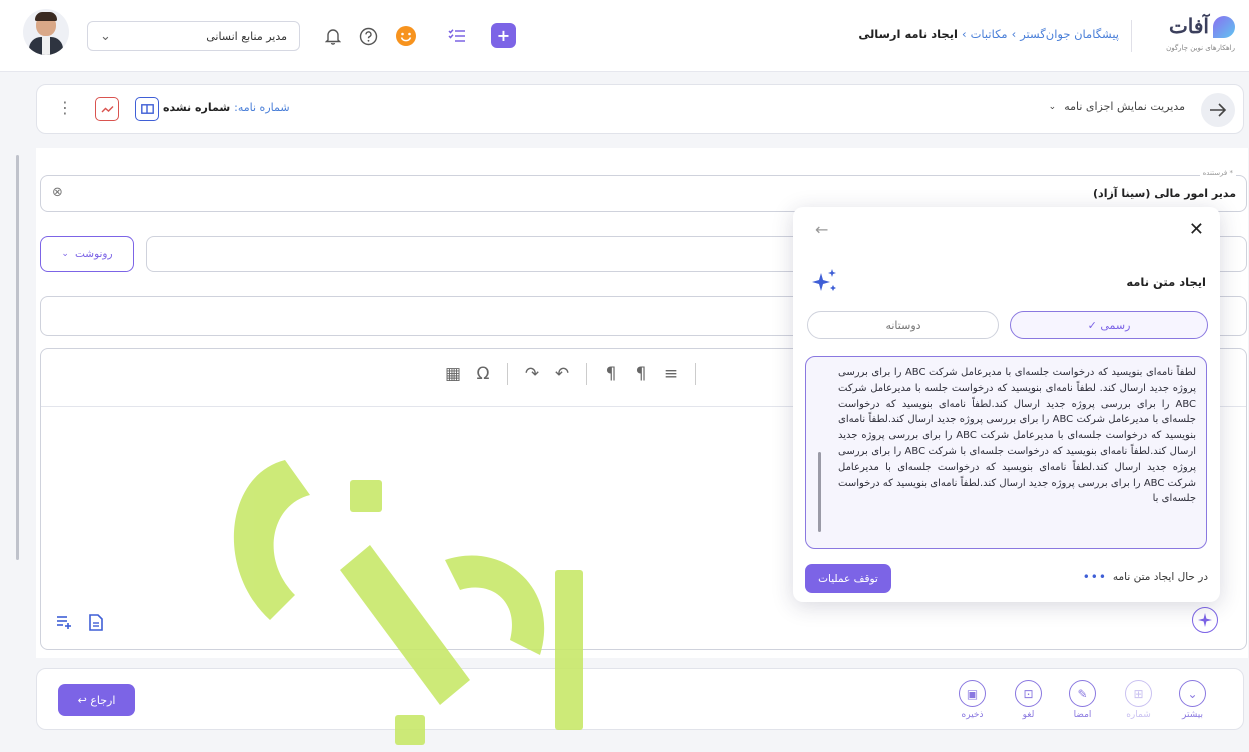 The height and width of the screenshot is (752, 1249). What do you see at coordinates (1164, 193) in the screenshot?
I see `sender-value: مدیر امور مالی (سینا آزاد)` at bounding box center [1164, 193].